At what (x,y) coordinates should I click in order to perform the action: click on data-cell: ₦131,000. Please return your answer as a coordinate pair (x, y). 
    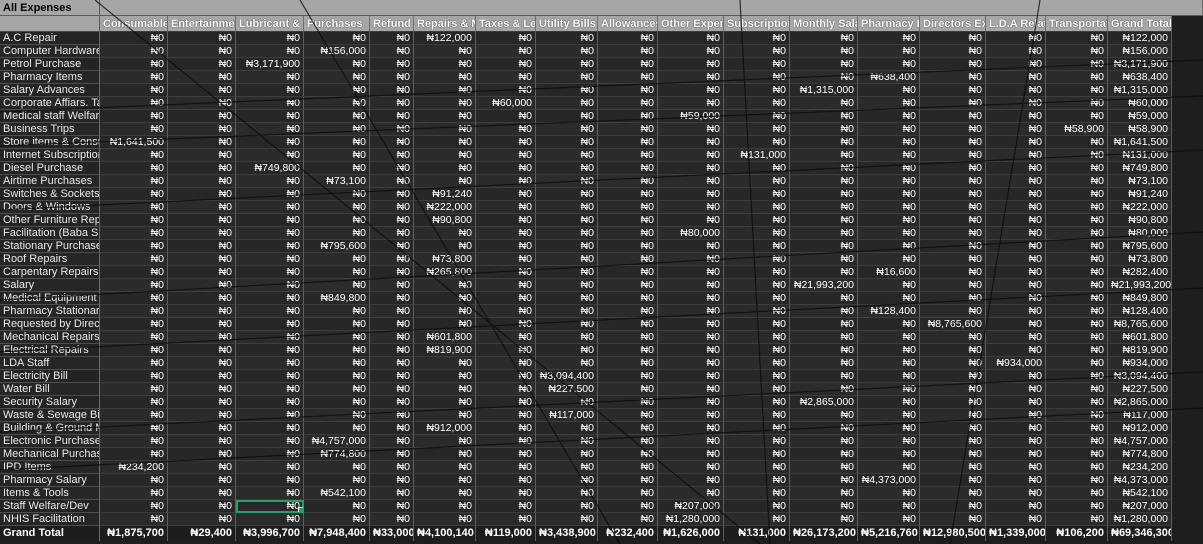
    Looking at the image, I should click on (1140, 155).